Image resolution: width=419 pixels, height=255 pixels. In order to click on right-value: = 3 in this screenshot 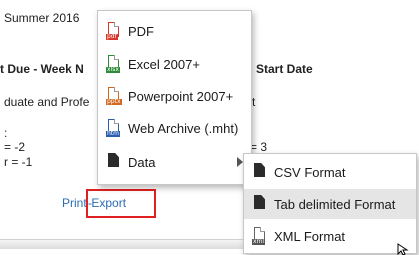, I will do `click(259, 147)`.